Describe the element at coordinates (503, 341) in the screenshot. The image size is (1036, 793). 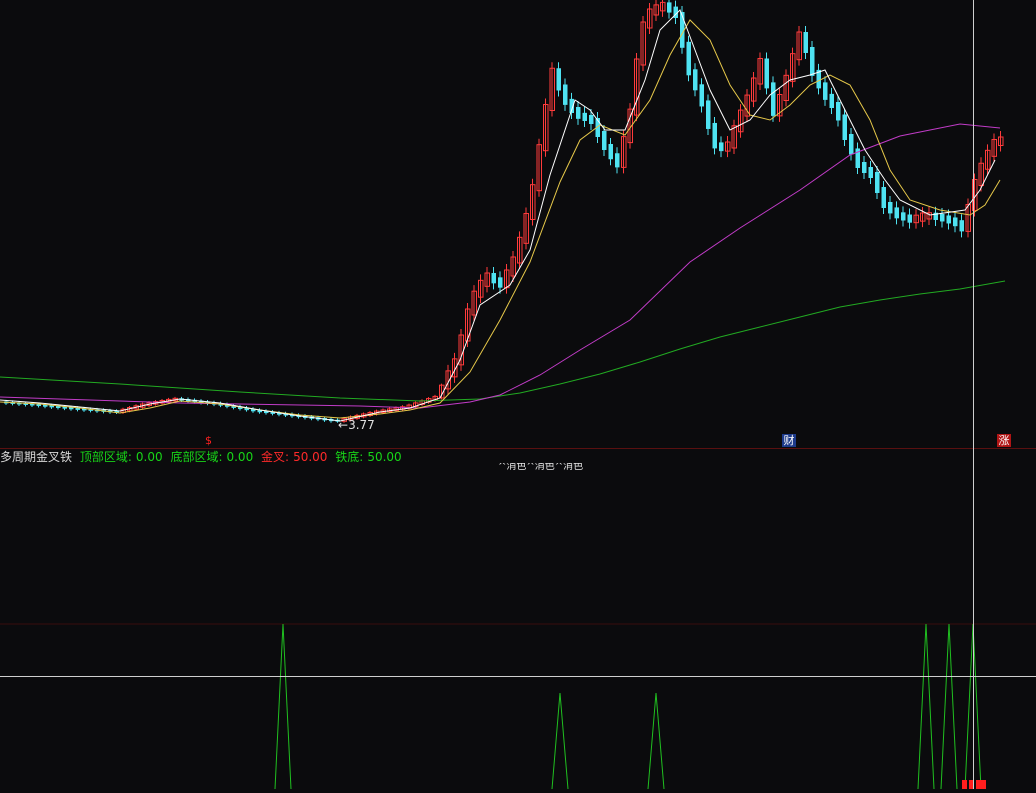
I see `ma-long-green-line` at that location.